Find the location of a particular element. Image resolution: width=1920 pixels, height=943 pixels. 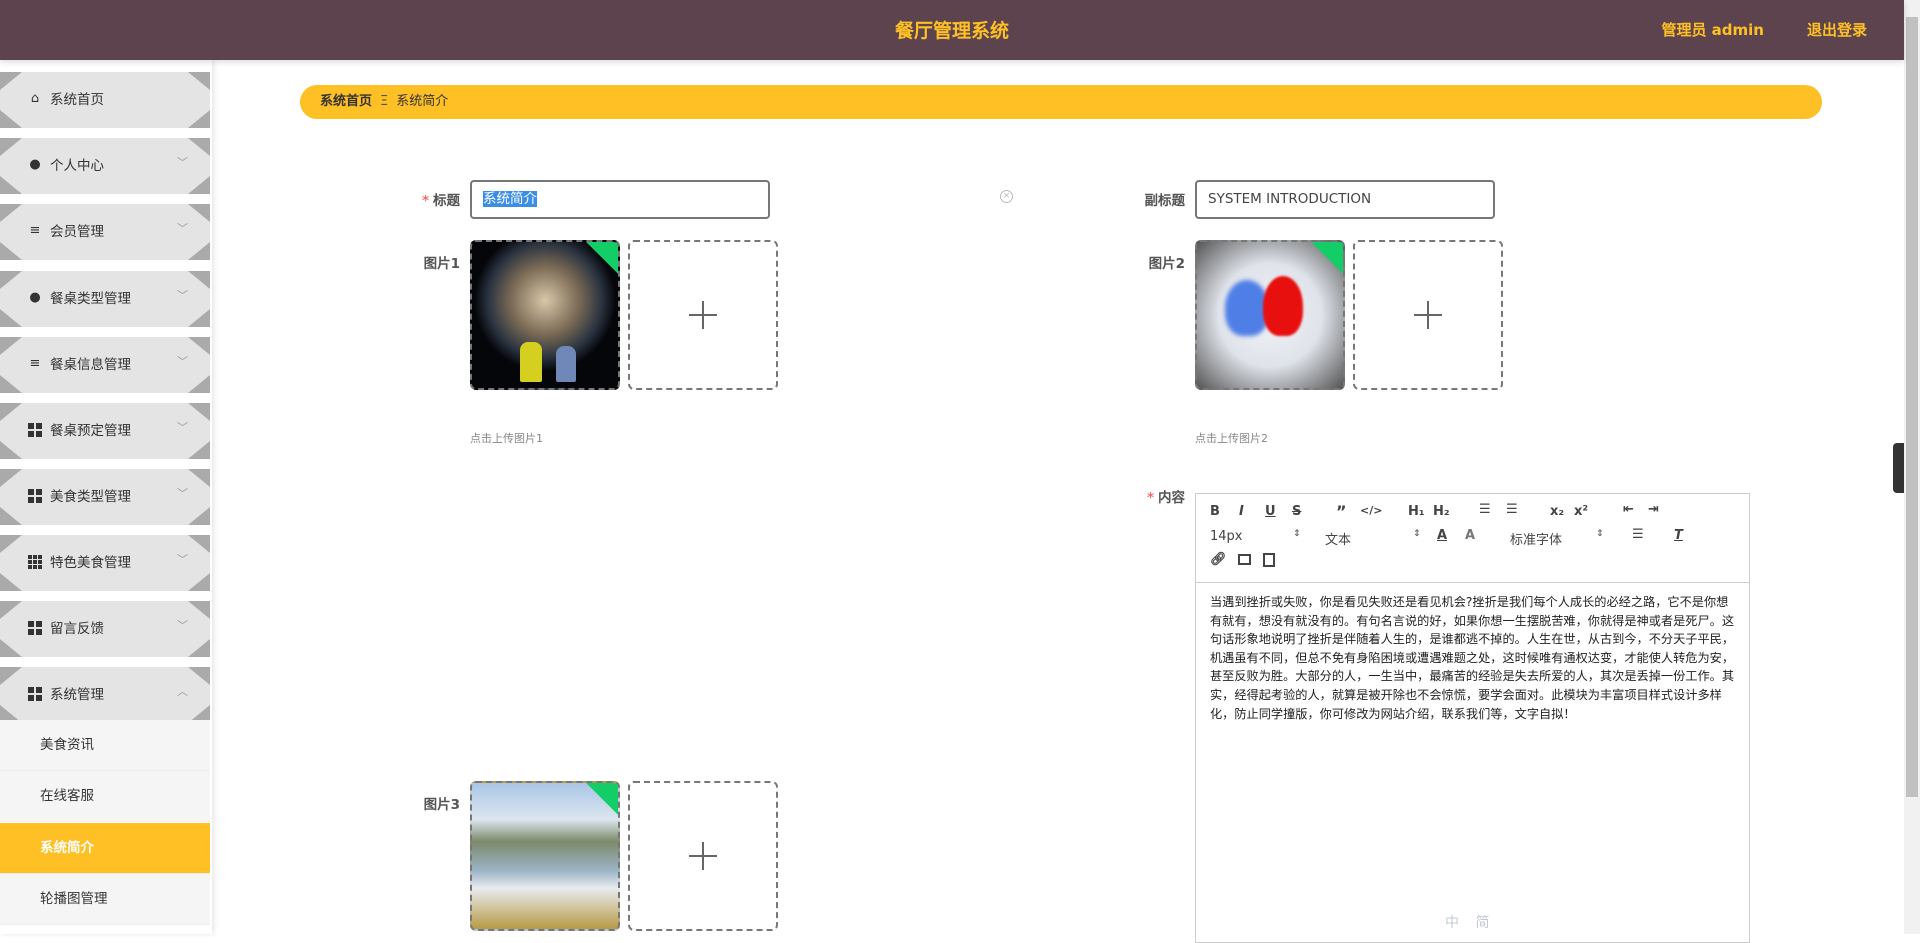

code-button: </> is located at coordinates (1371, 510).